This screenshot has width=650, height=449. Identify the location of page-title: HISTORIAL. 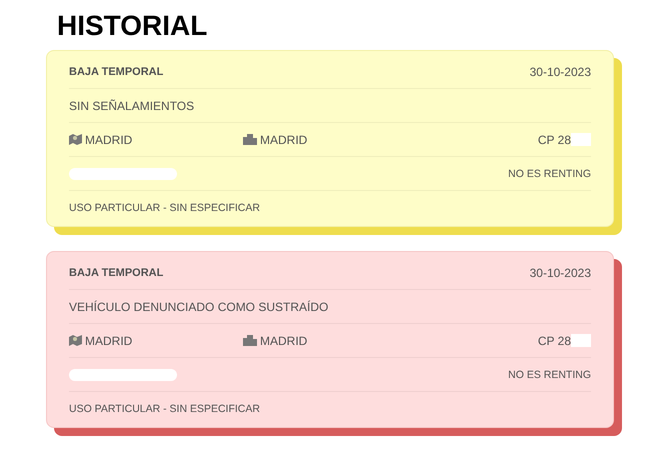
(132, 26).